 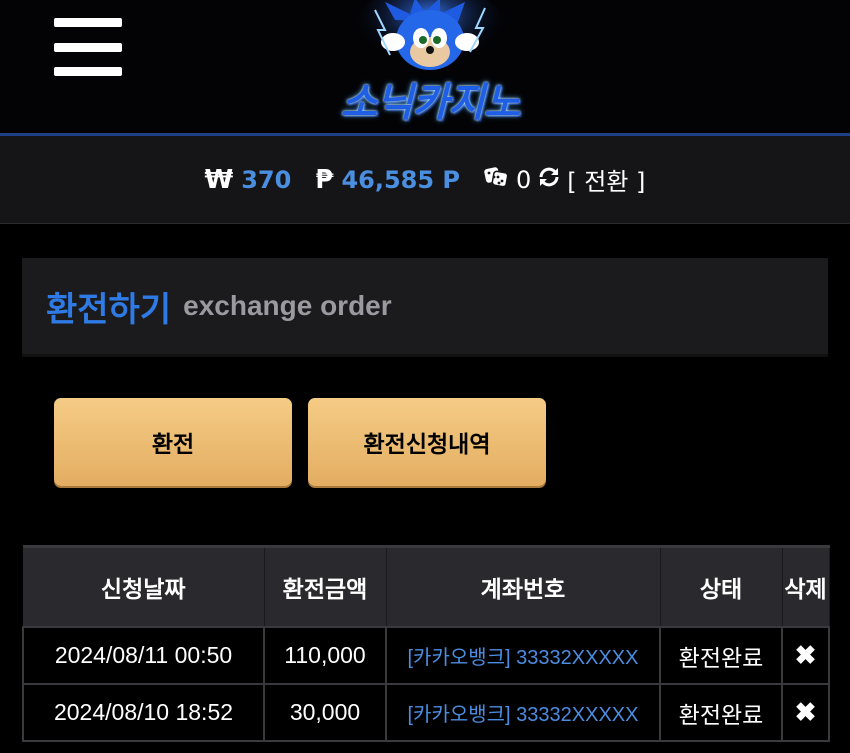 I want to click on col-header-delete: 삭제, so click(x=806, y=586).